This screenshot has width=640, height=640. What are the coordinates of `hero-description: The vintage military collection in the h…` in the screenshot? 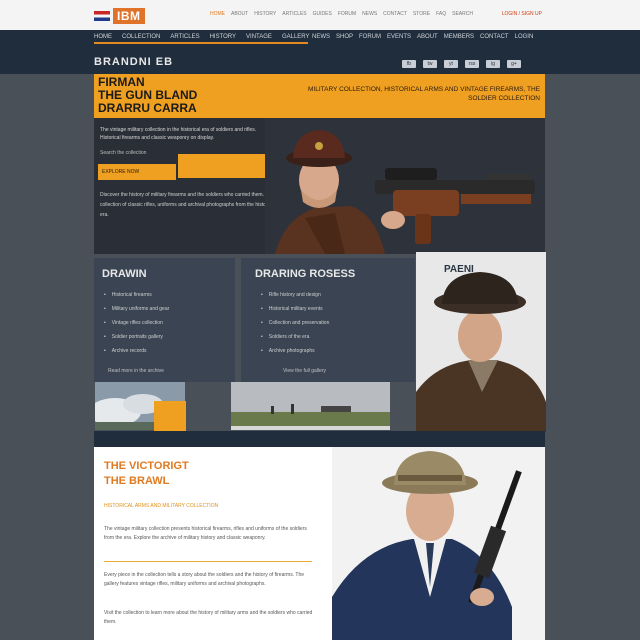 It's located at (178, 134).